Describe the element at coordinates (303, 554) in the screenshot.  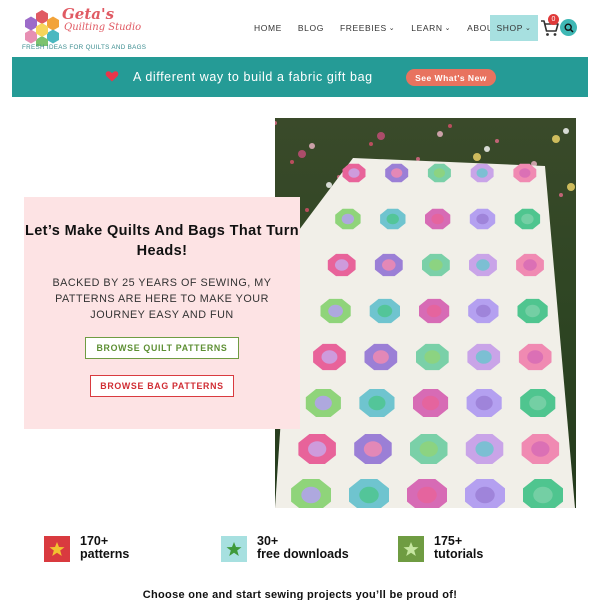
I see `stat-label: free downloads` at that location.